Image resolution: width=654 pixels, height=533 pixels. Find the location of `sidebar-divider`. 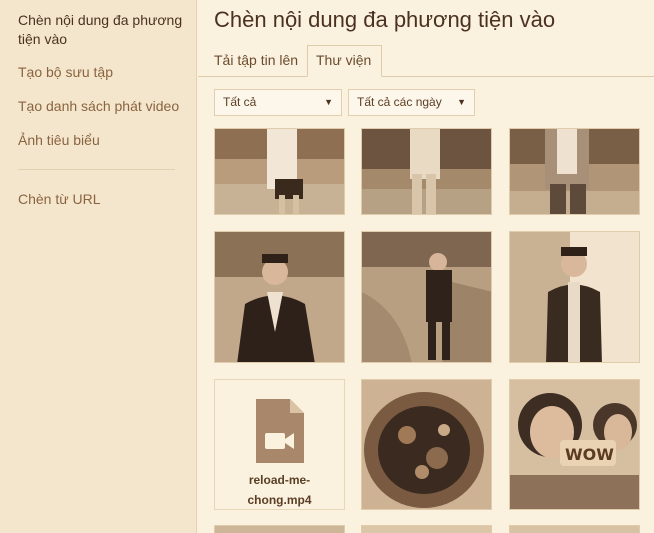

sidebar-divider is located at coordinates (96, 169).